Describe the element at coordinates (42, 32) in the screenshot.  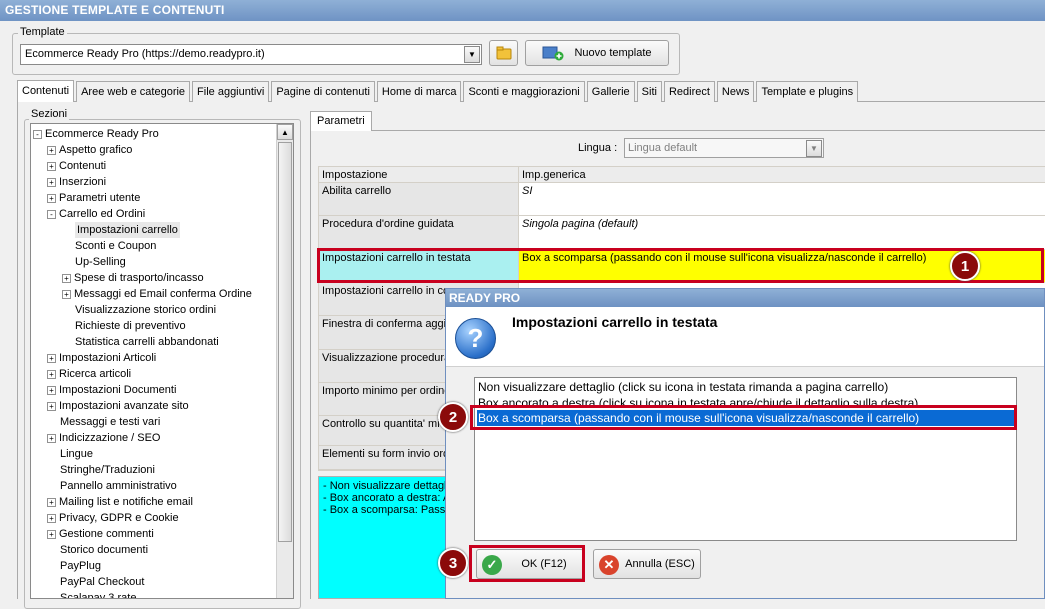
I see `template-legend: Template` at that location.